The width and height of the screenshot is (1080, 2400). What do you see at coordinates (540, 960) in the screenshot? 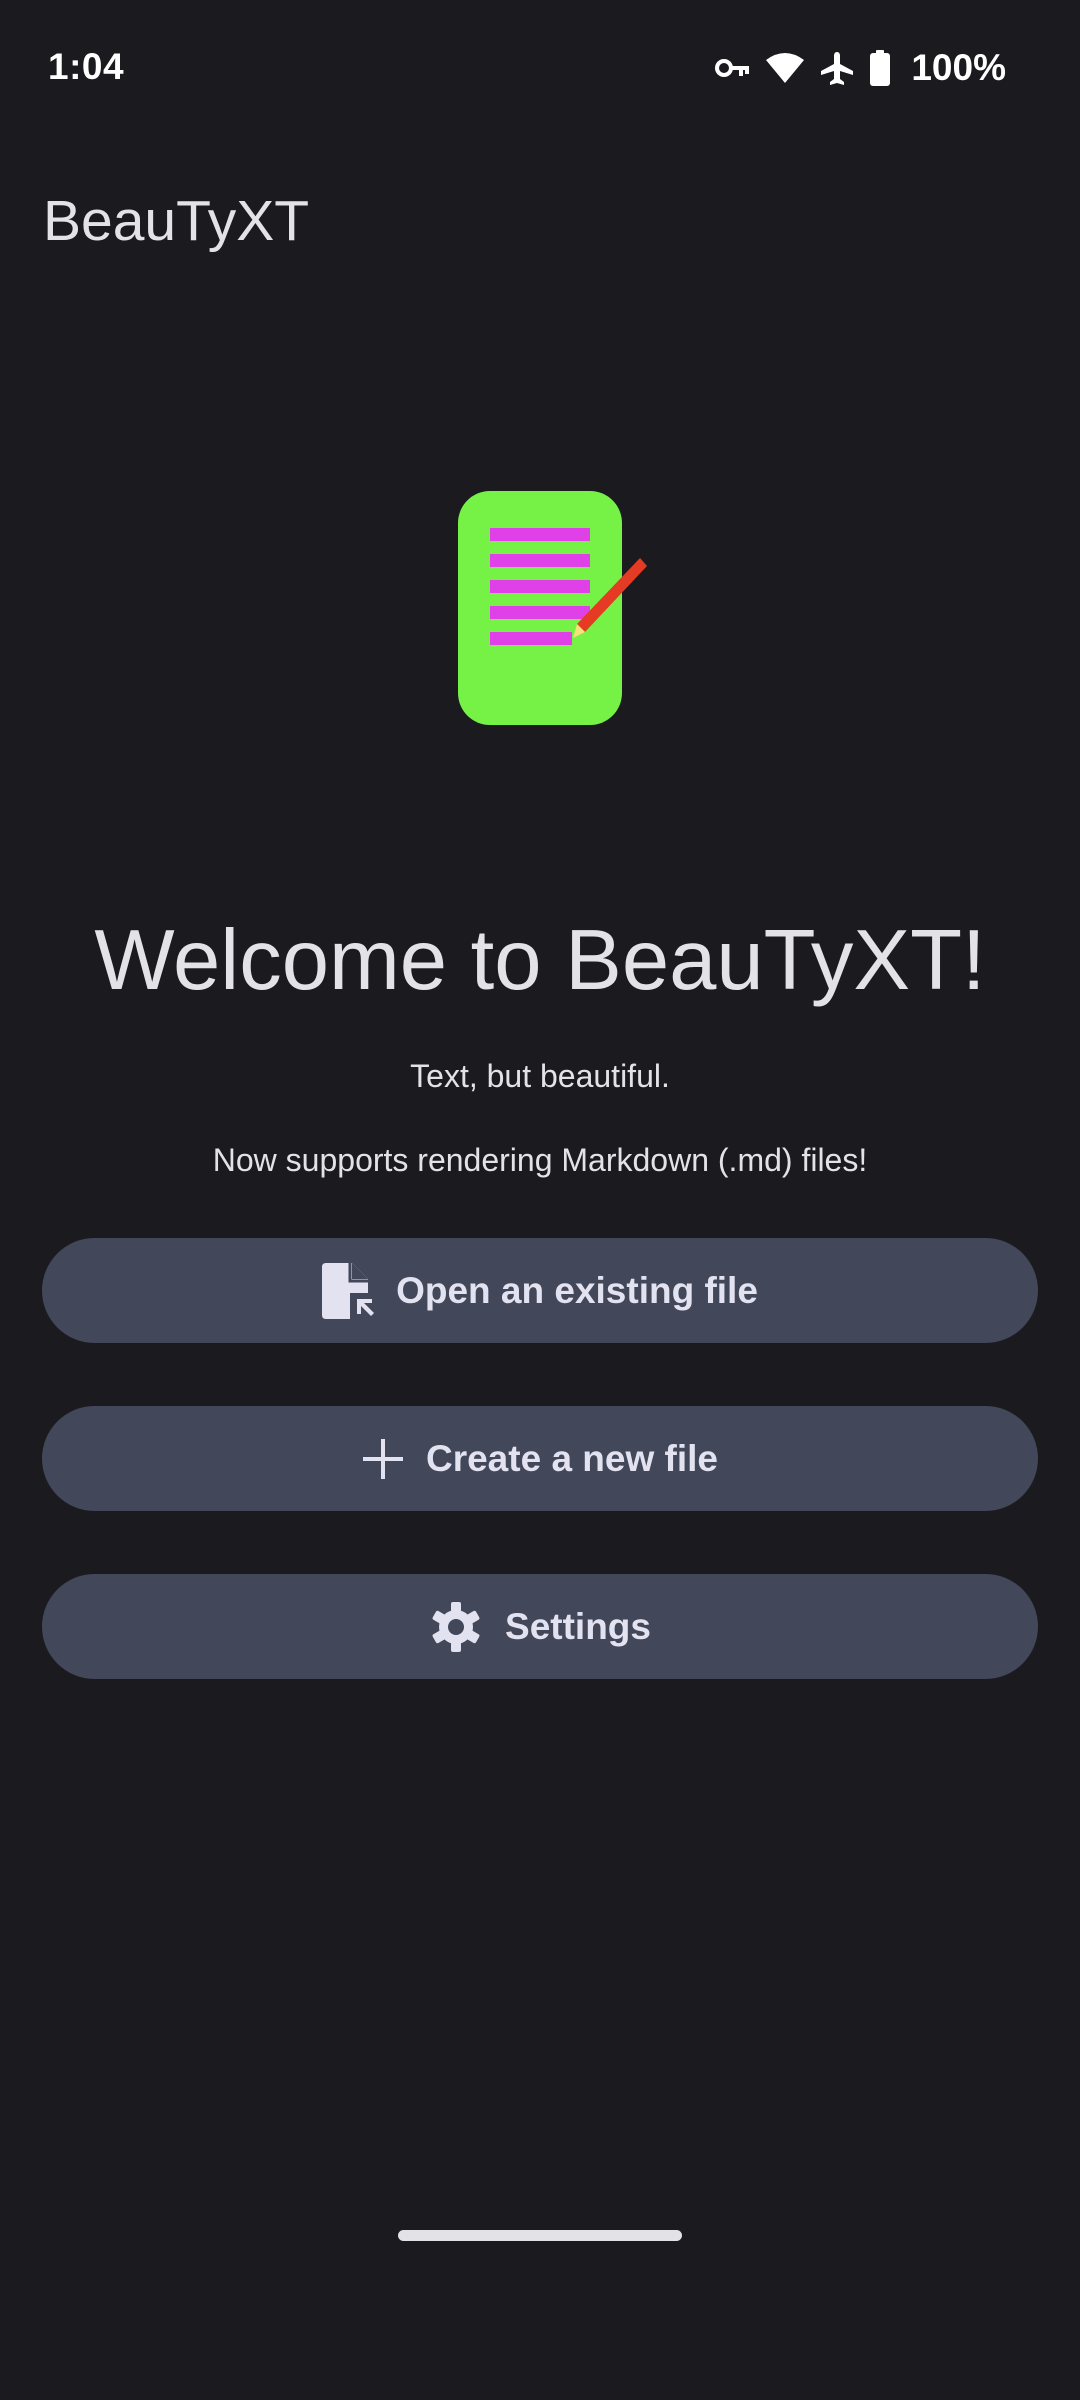
I see `welcome-title: Welcome to BeauTyXT!` at bounding box center [540, 960].